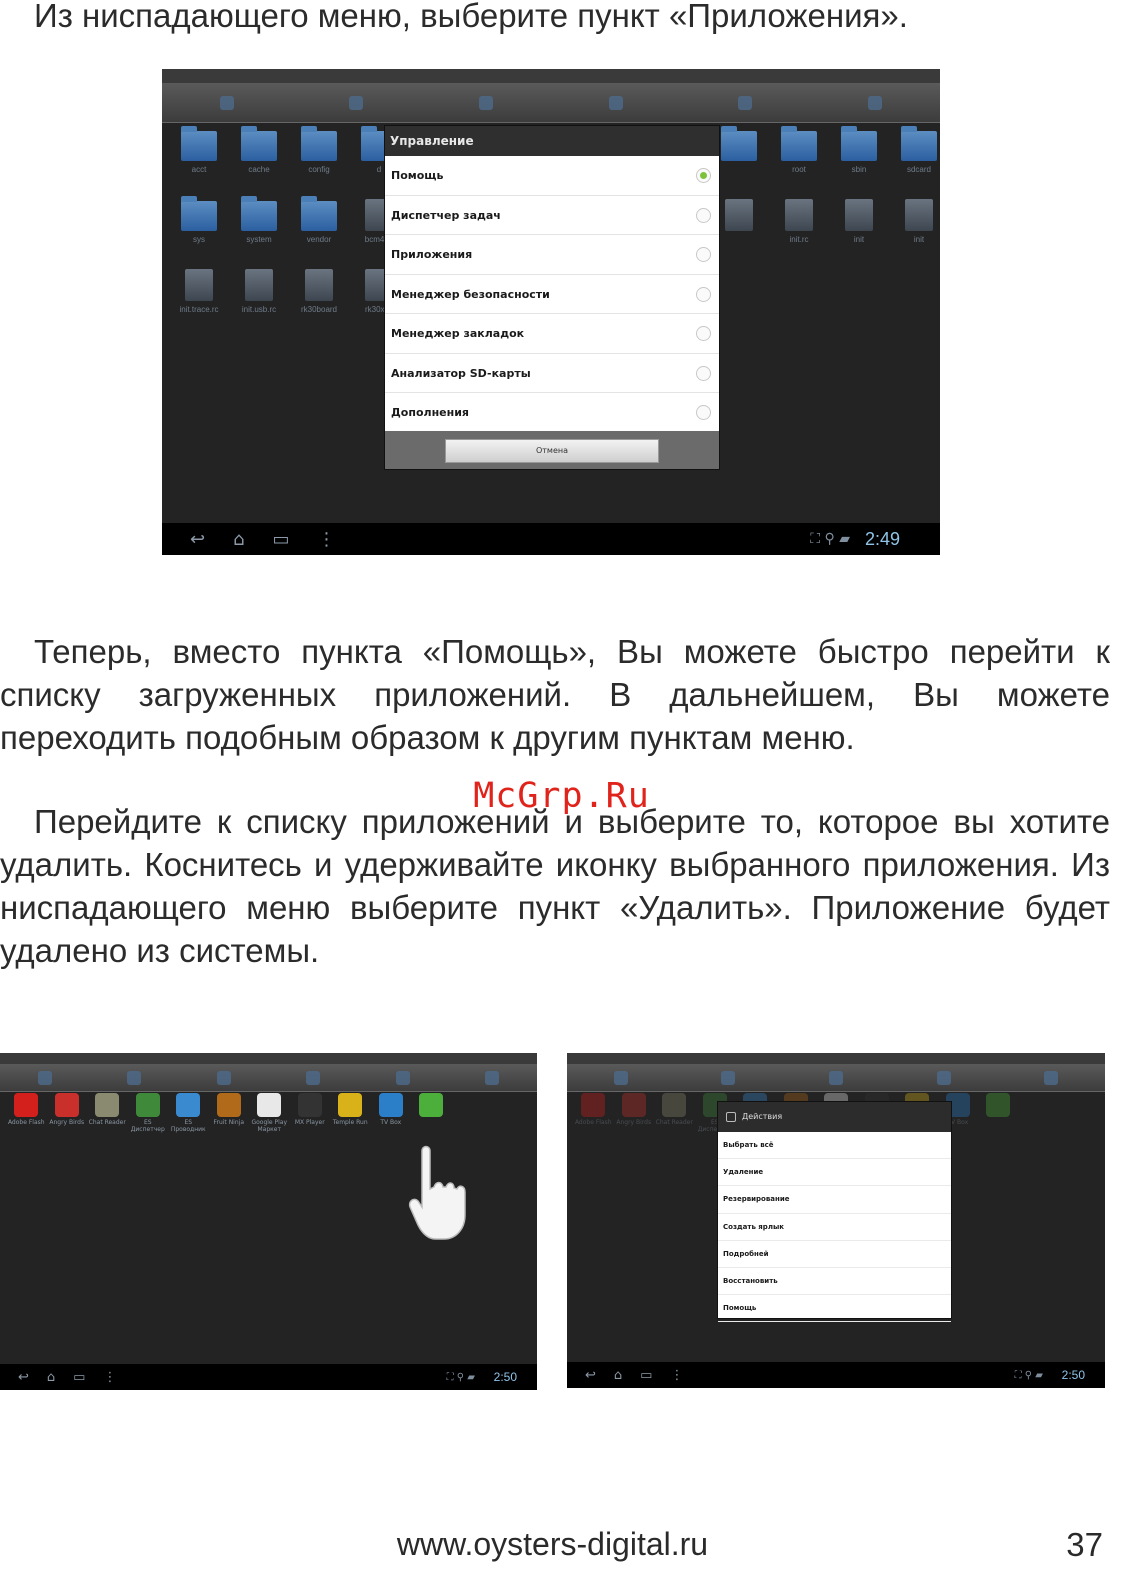  Describe the element at coordinates (834, 1227) in the screenshot. I see `menu-item: Создать ярлык` at that location.